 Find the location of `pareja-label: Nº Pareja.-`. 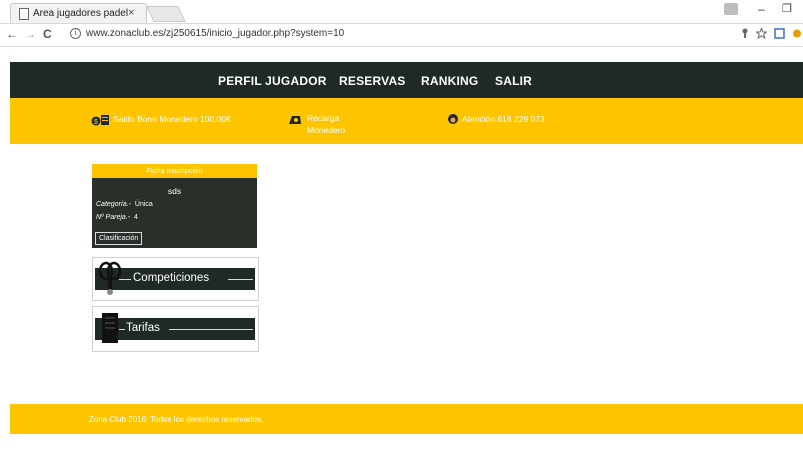

pareja-label: Nº Pareja.- is located at coordinates (113, 217).